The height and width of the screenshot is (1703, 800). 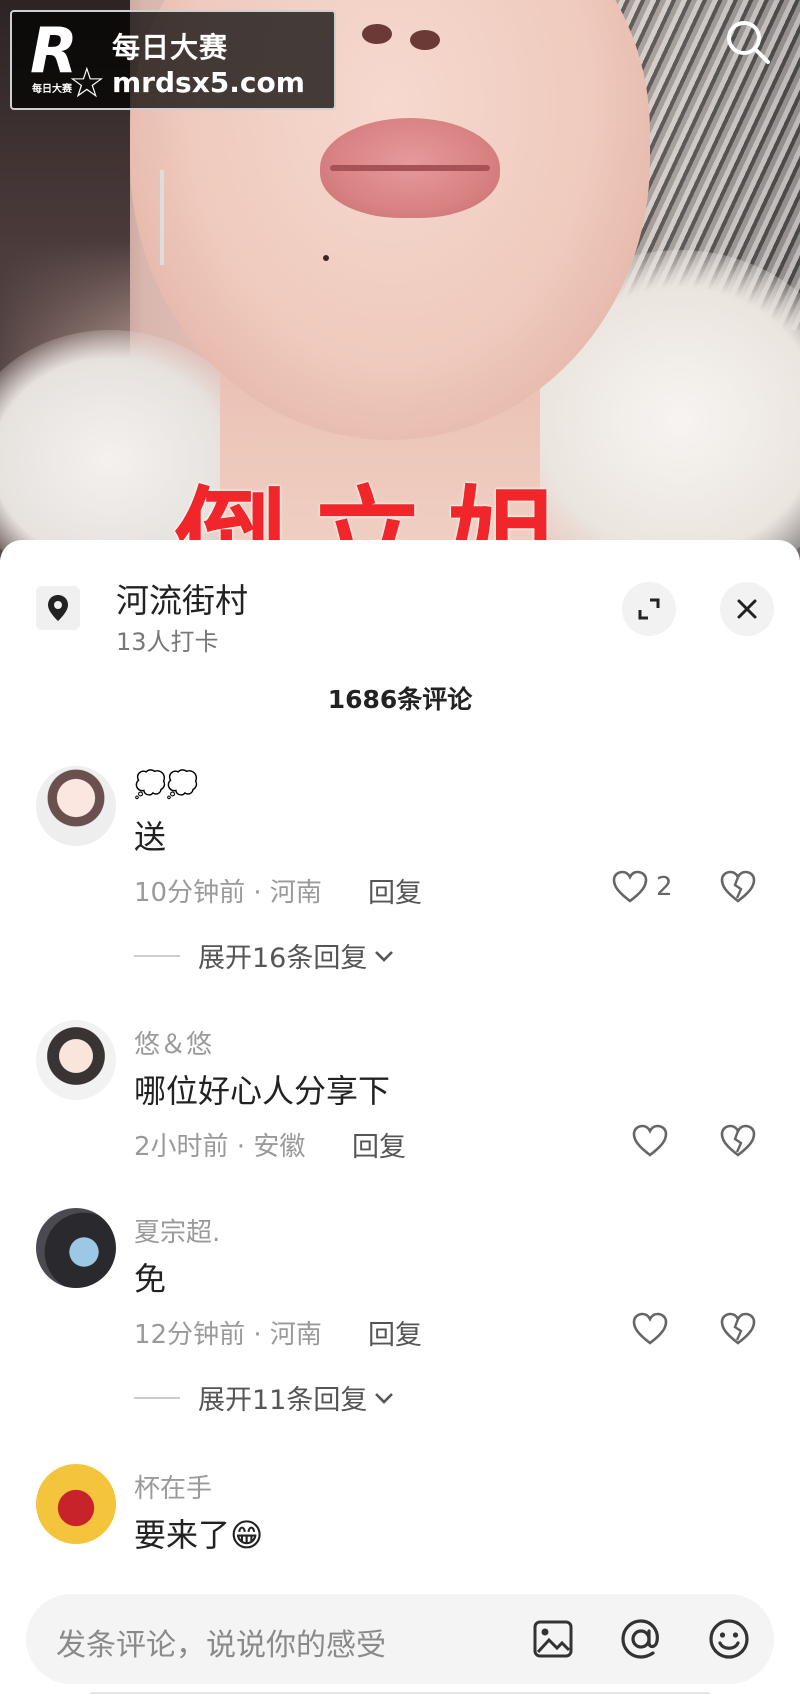 What do you see at coordinates (173, 1042) in the screenshot?
I see `comment-author: 悠＆悠` at bounding box center [173, 1042].